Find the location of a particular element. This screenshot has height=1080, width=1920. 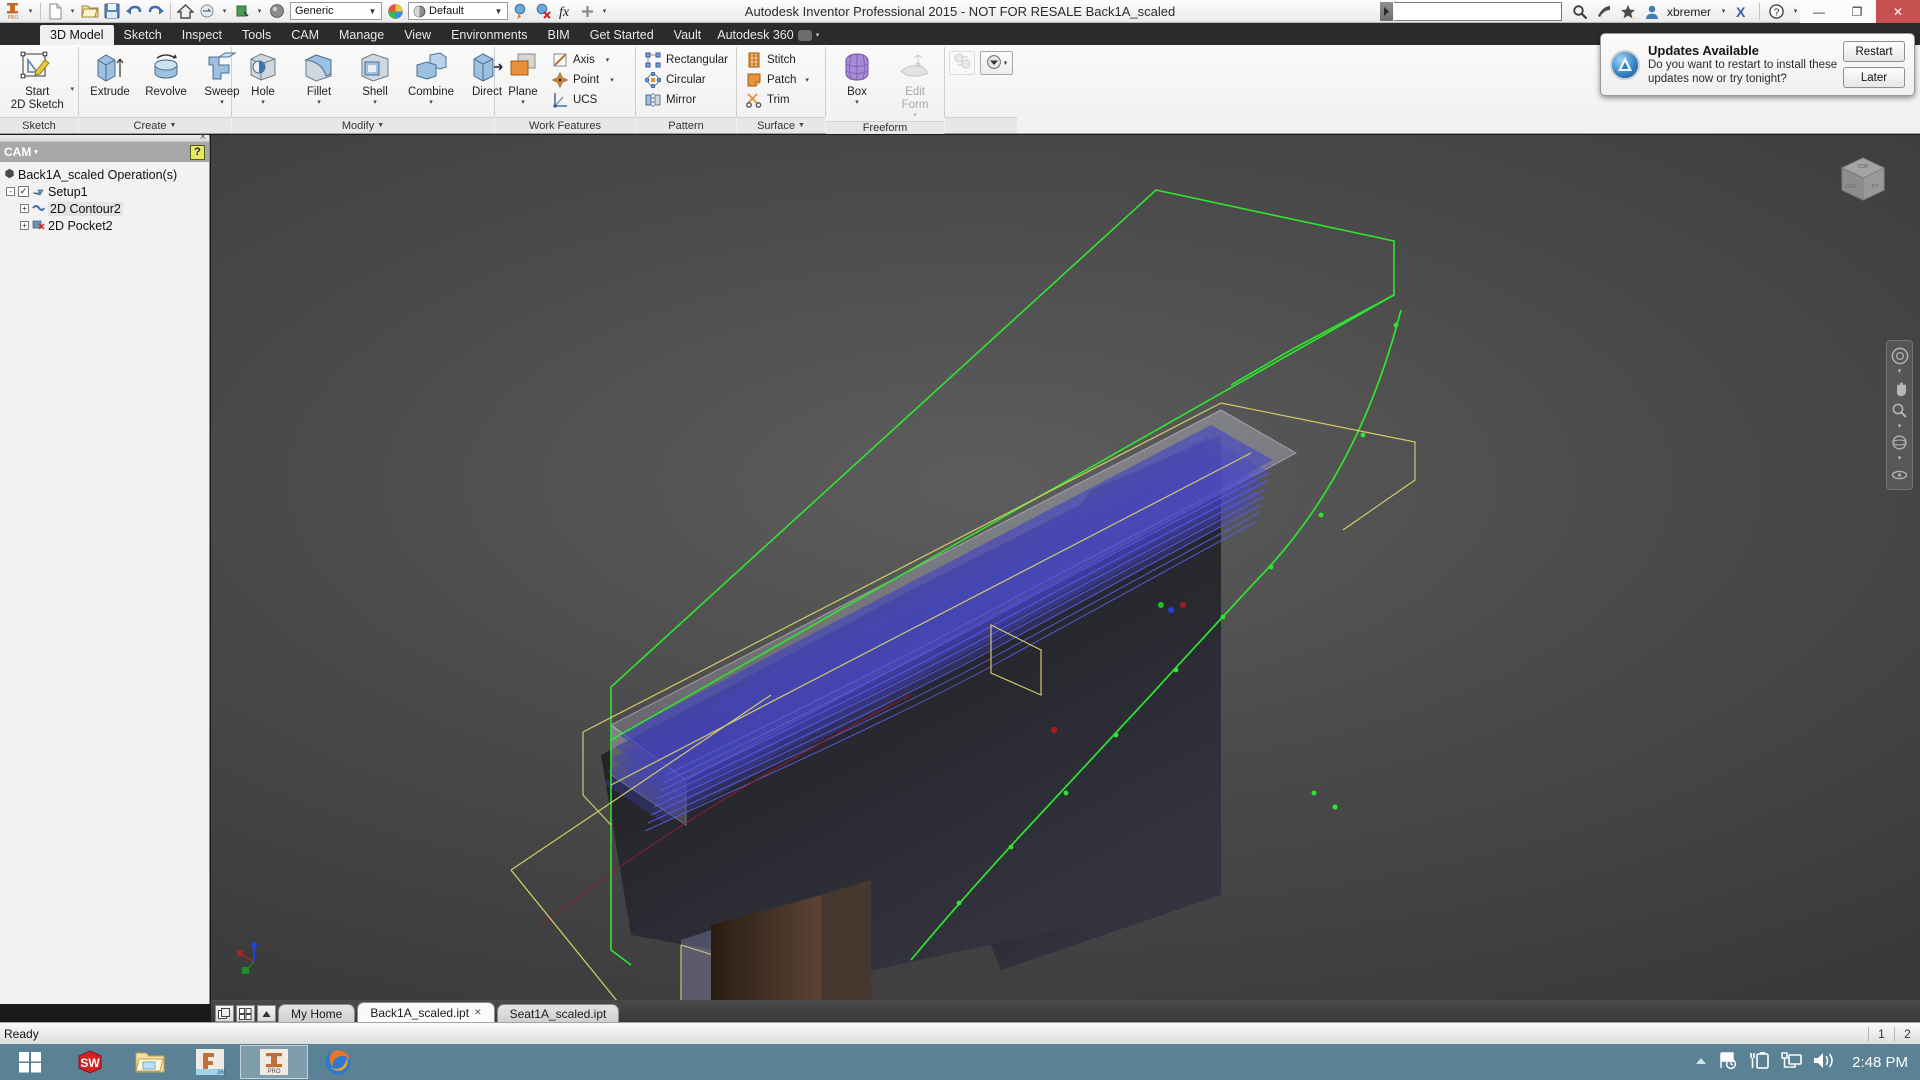

save-icon is located at coordinates (112, 11).